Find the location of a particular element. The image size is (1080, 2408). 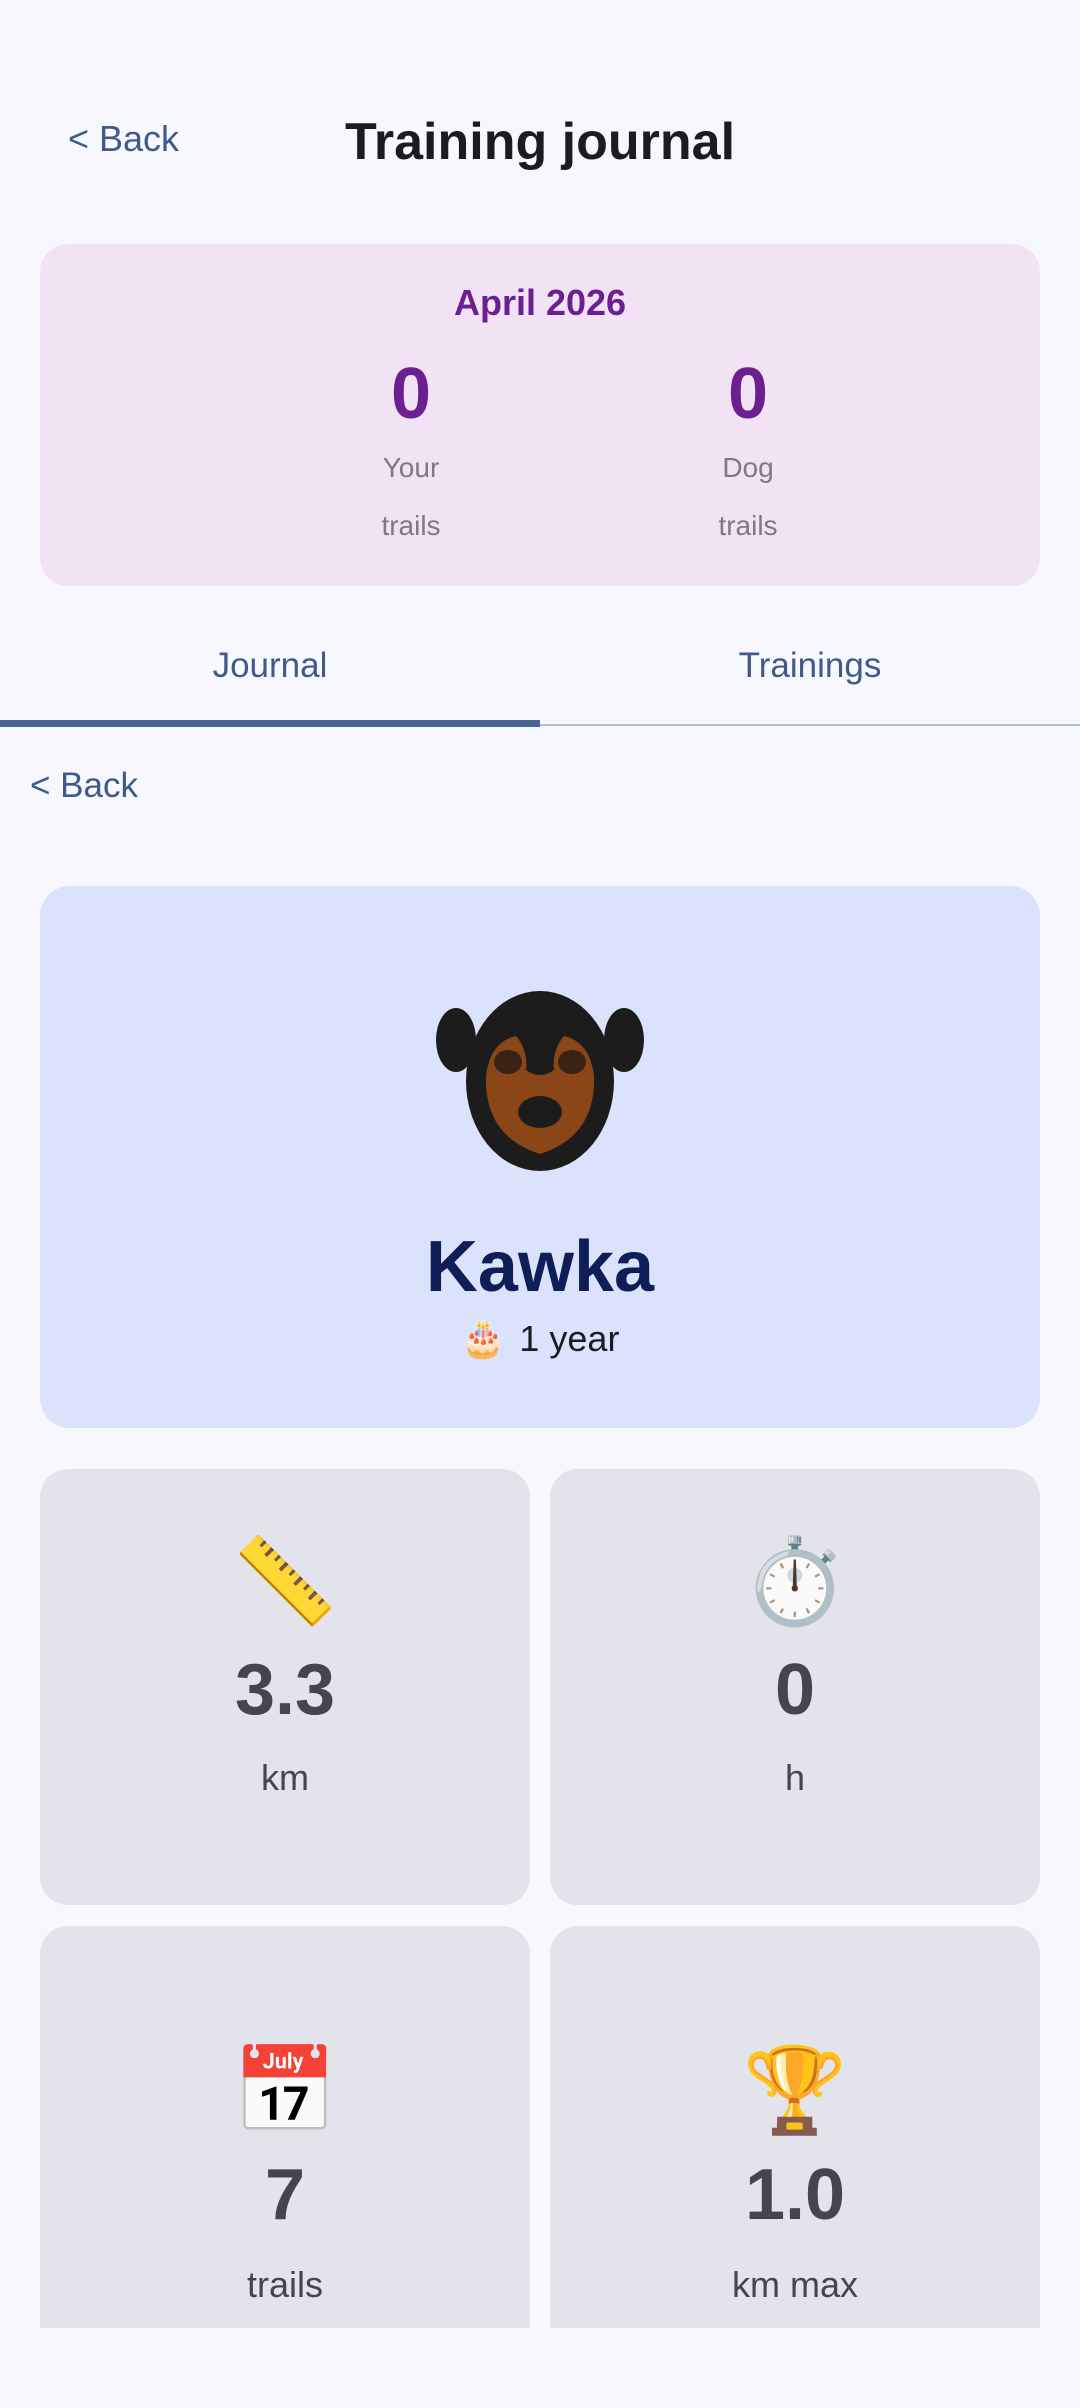

your-trails-stat: 0 Your trails is located at coordinates (411, 455).